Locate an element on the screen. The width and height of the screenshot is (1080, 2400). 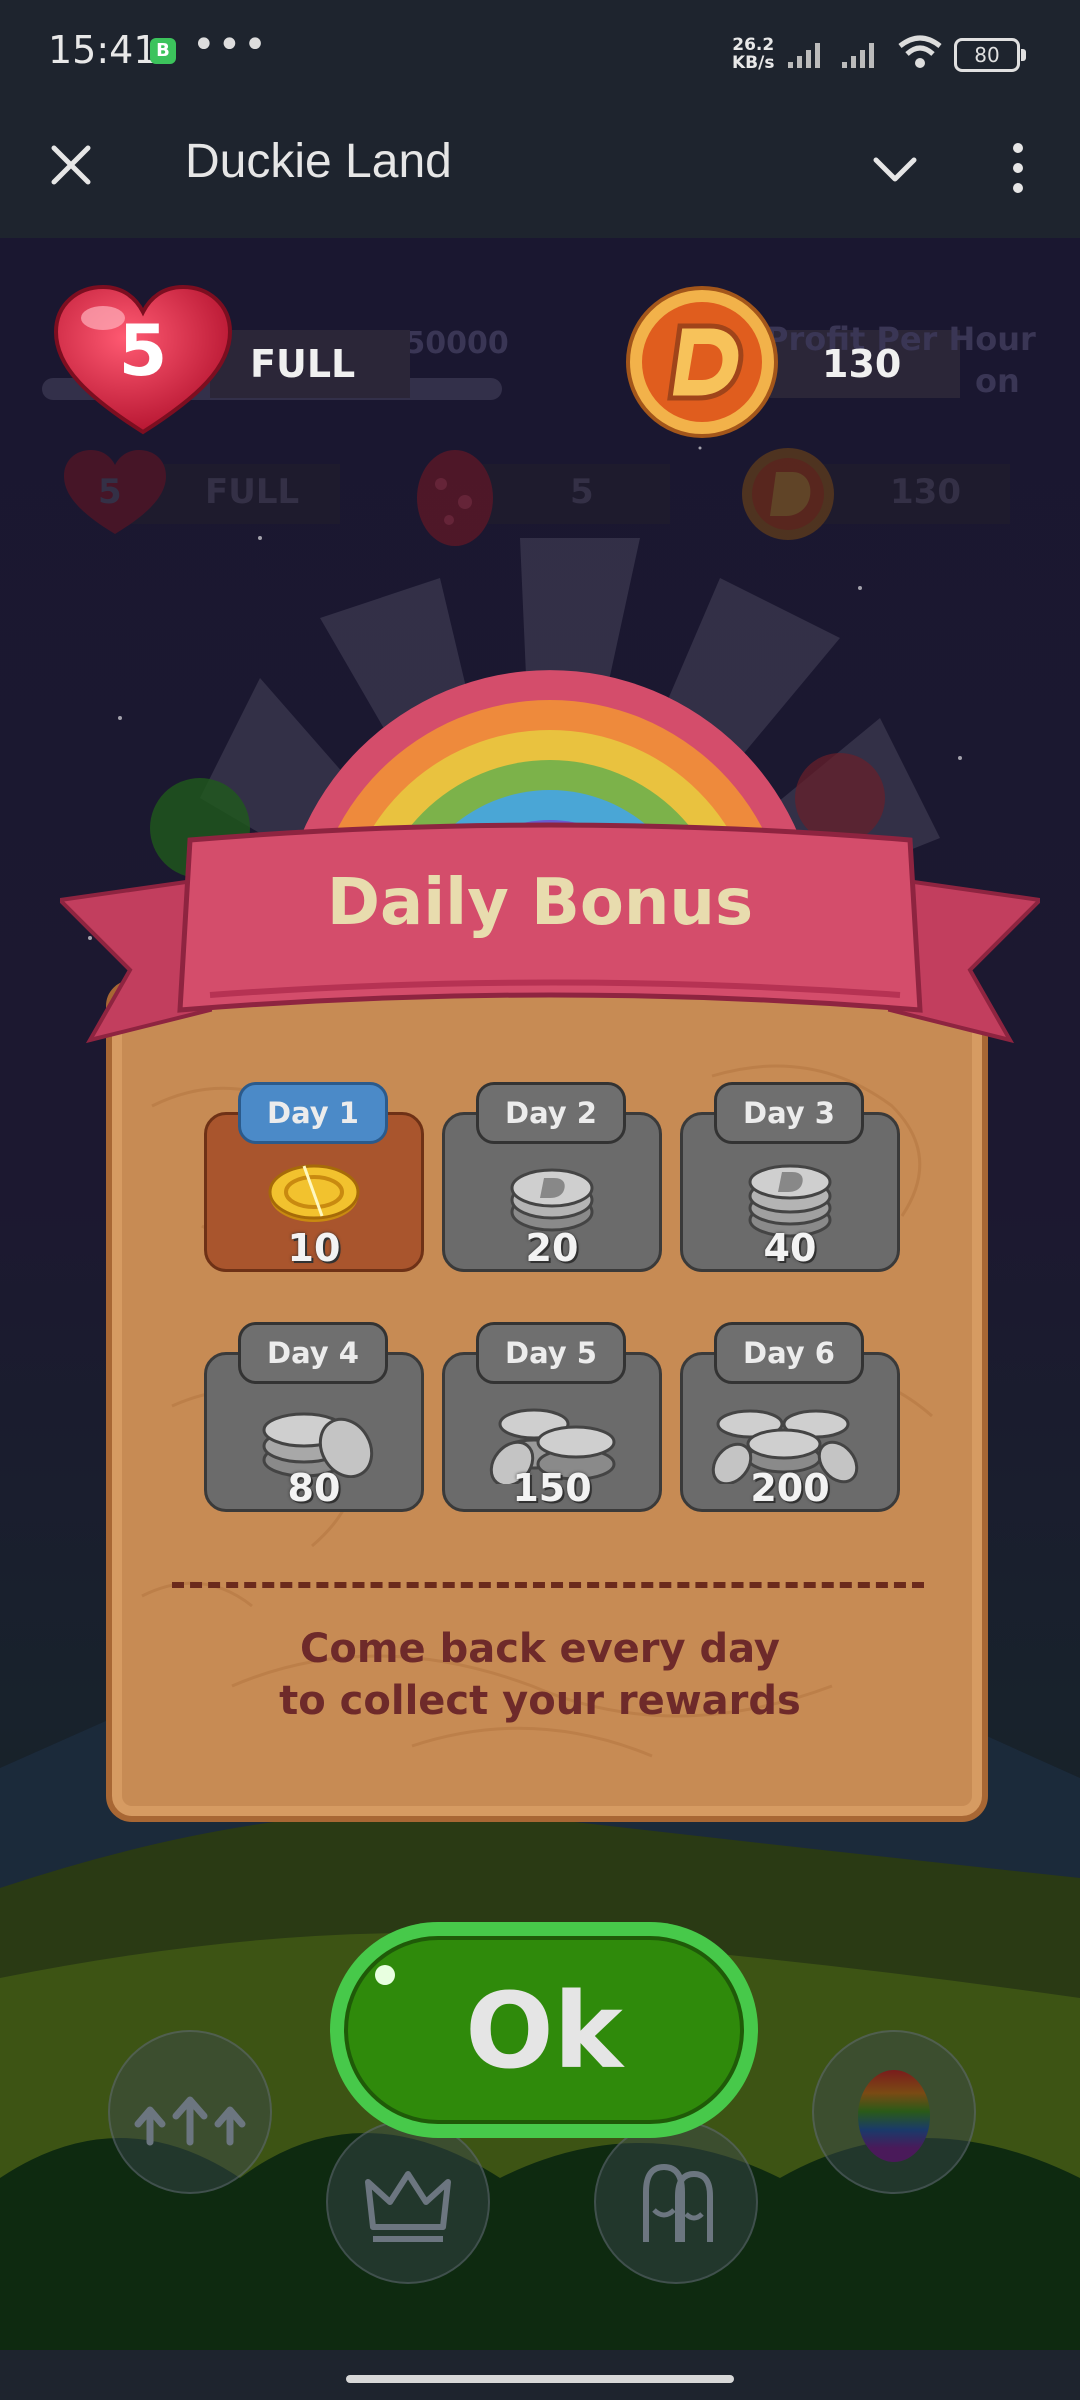
reminder-text-line-2: to collect your rewards is located at coordinates (540, 1701).